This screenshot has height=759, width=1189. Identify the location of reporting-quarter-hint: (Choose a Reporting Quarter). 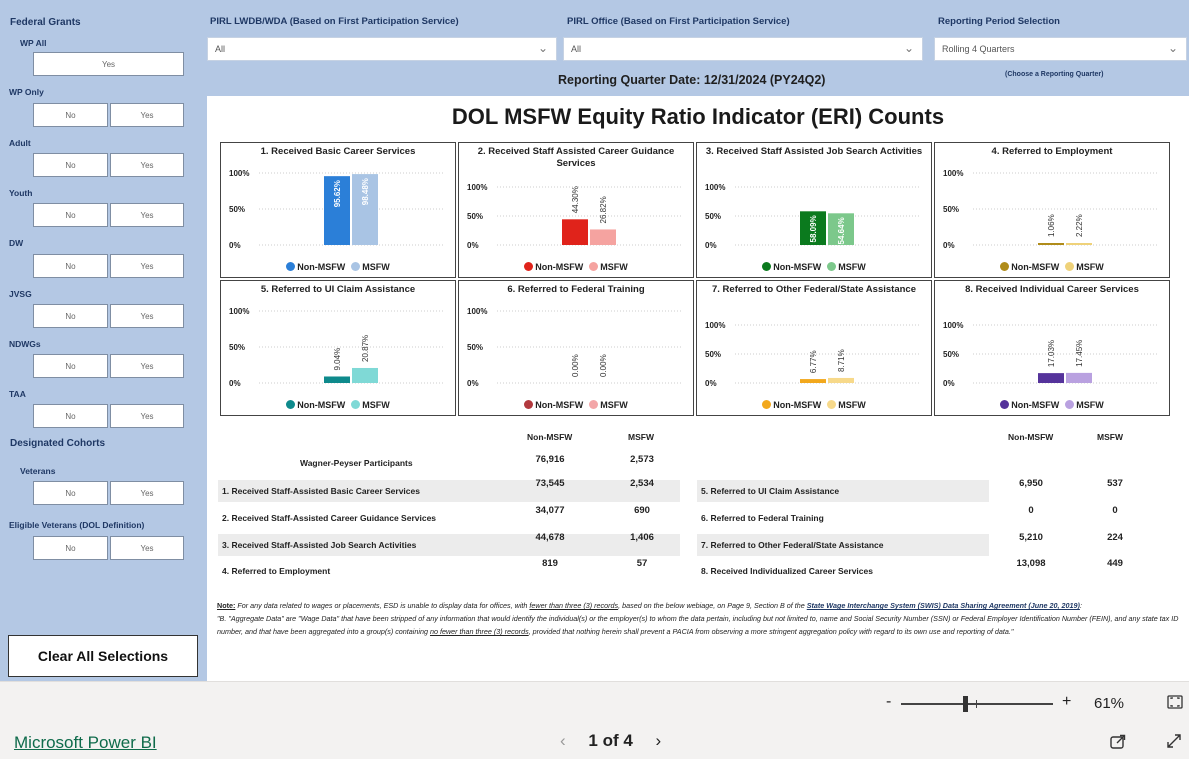
(1054, 74).